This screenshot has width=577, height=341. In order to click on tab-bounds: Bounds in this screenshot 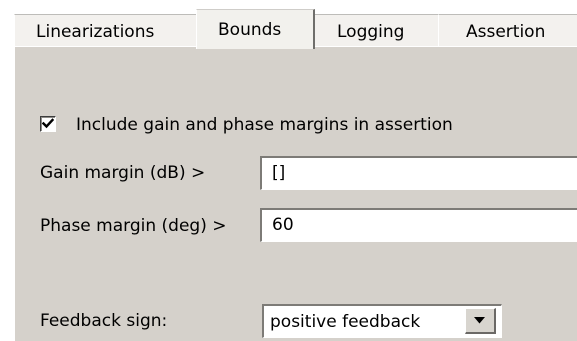, I will do `click(255, 29)`.